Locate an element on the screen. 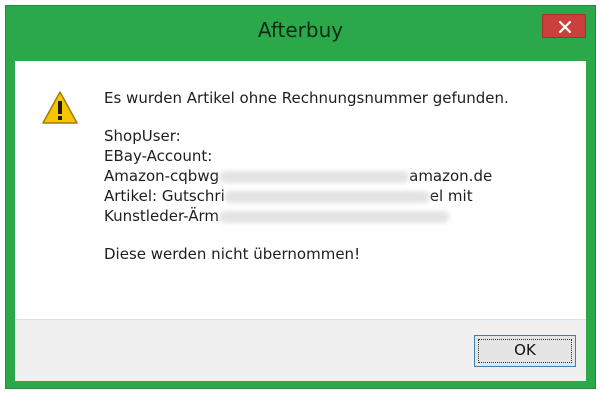 The width and height of the screenshot is (601, 394). close-button is located at coordinates (564, 26).